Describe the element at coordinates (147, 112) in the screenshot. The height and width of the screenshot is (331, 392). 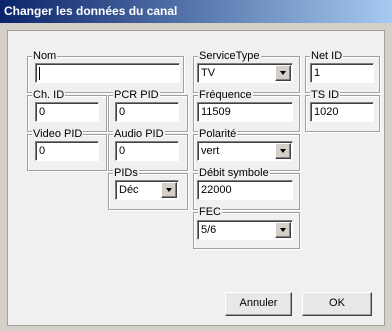
I see `pcr-pid-input: 0` at that location.